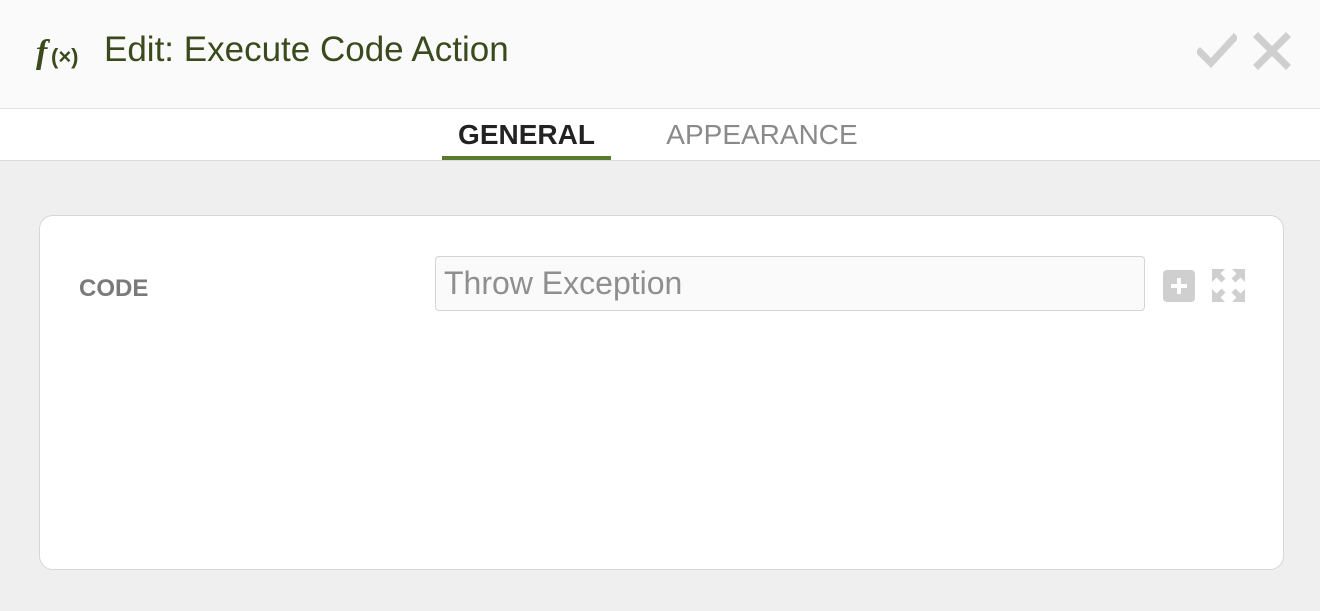  What do you see at coordinates (114, 288) in the screenshot?
I see `code-label: CODE` at bounding box center [114, 288].